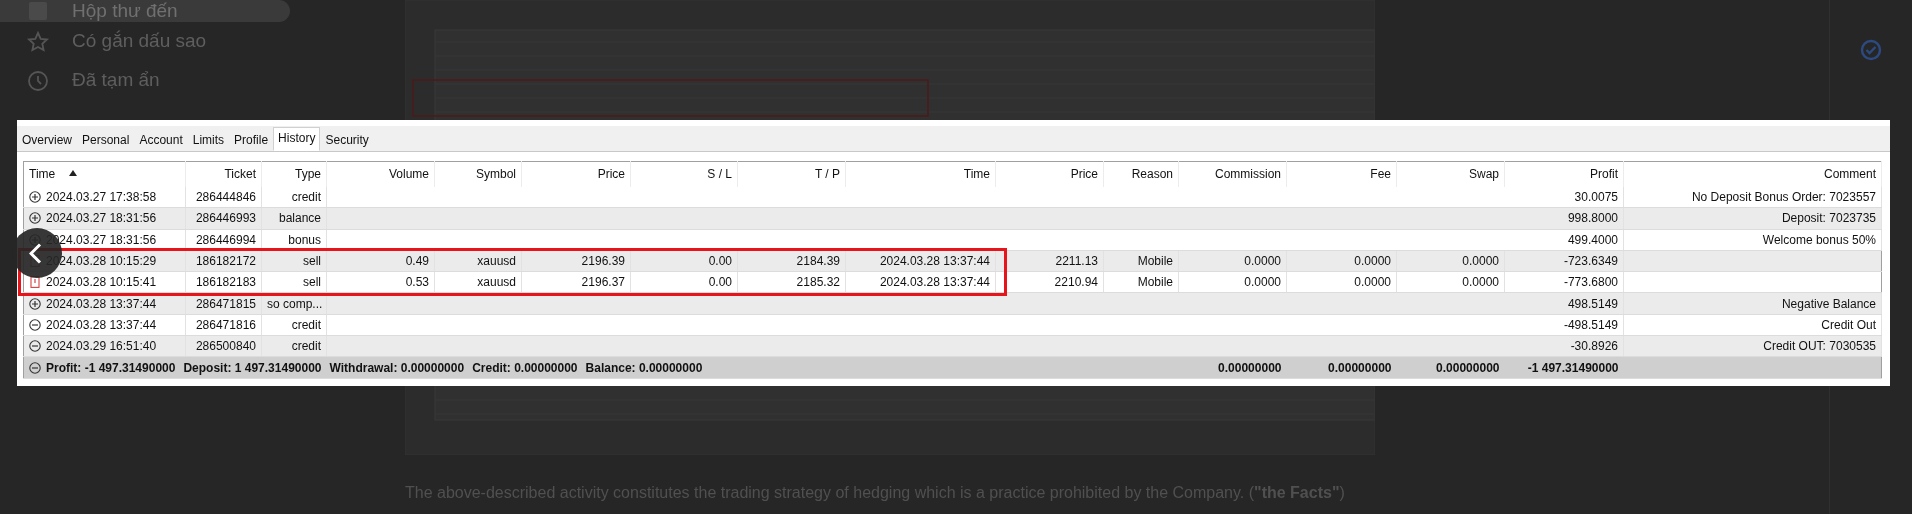  I want to click on table-cell: -30.8926, so click(1594, 346).